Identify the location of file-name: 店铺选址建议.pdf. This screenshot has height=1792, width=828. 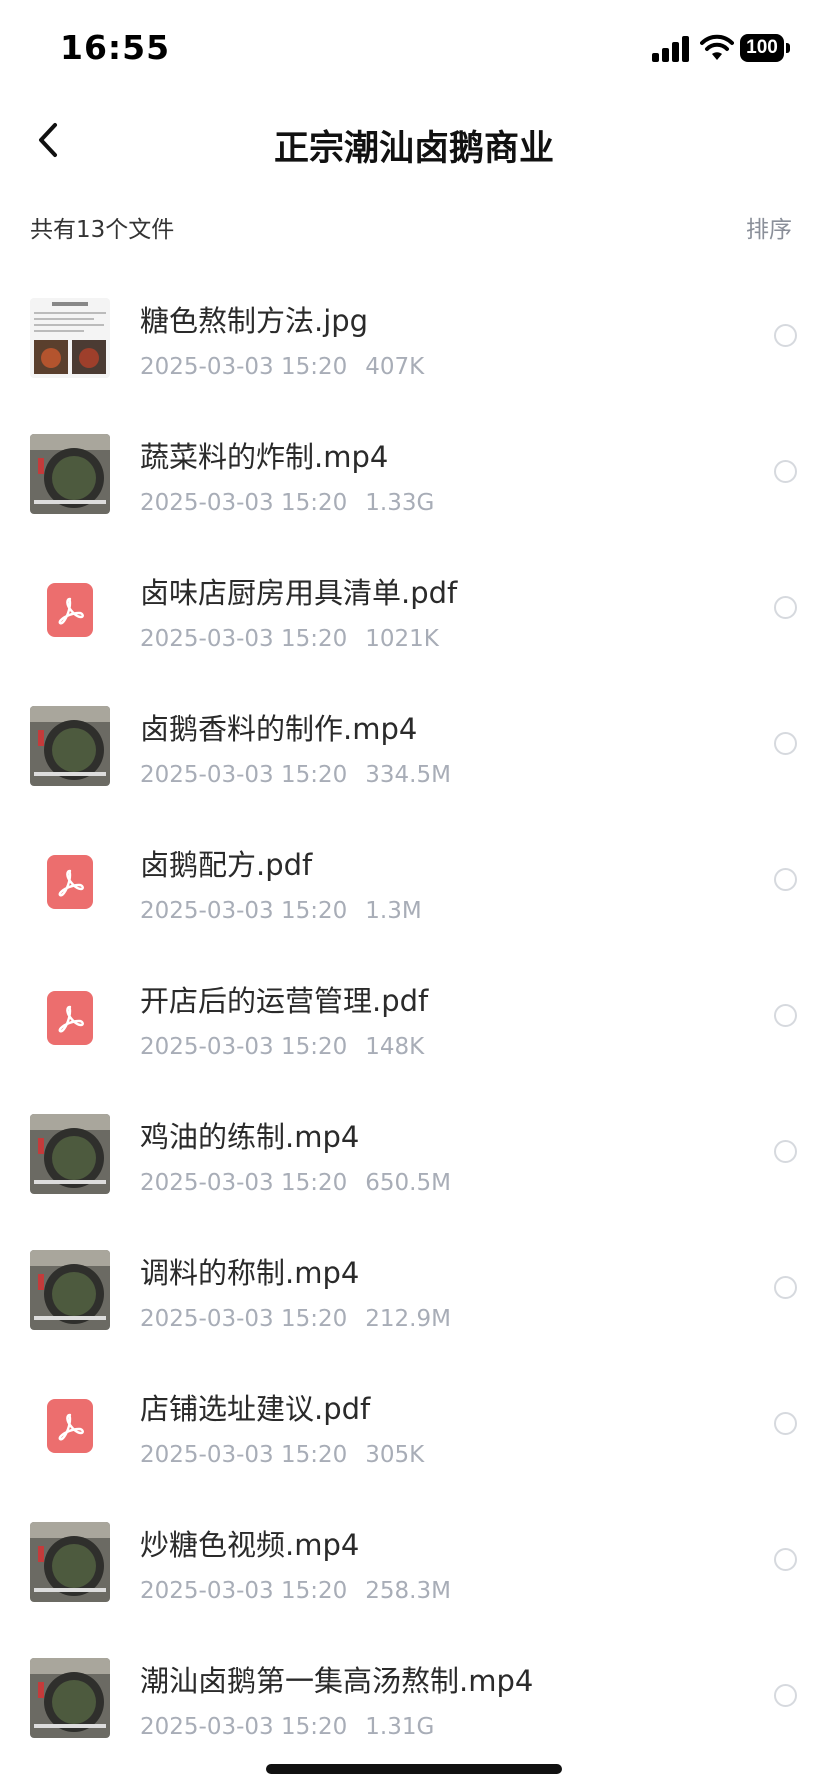
(255, 1409).